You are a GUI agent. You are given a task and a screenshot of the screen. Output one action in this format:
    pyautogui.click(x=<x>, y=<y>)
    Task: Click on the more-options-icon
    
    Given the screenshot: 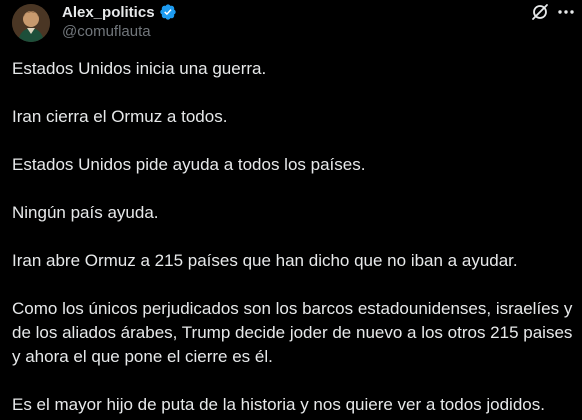 What is the action you would take?
    pyautogui.click(x=566, y=12)
    